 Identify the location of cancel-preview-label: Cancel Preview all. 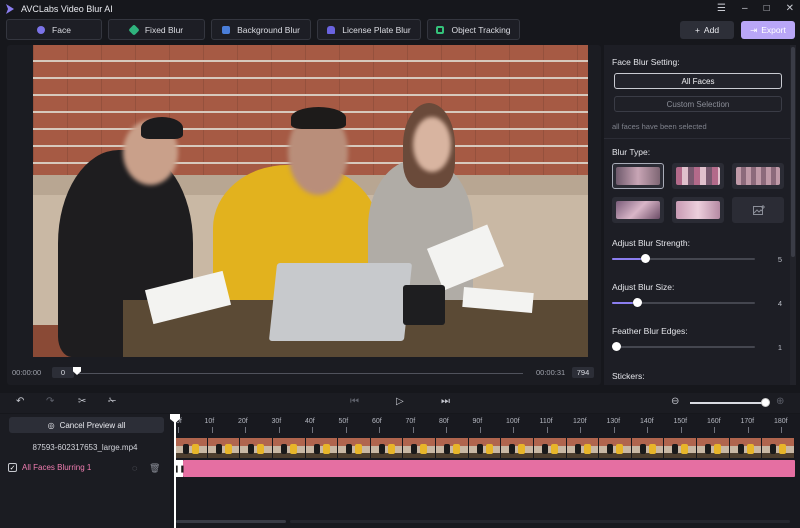
(92, 425).